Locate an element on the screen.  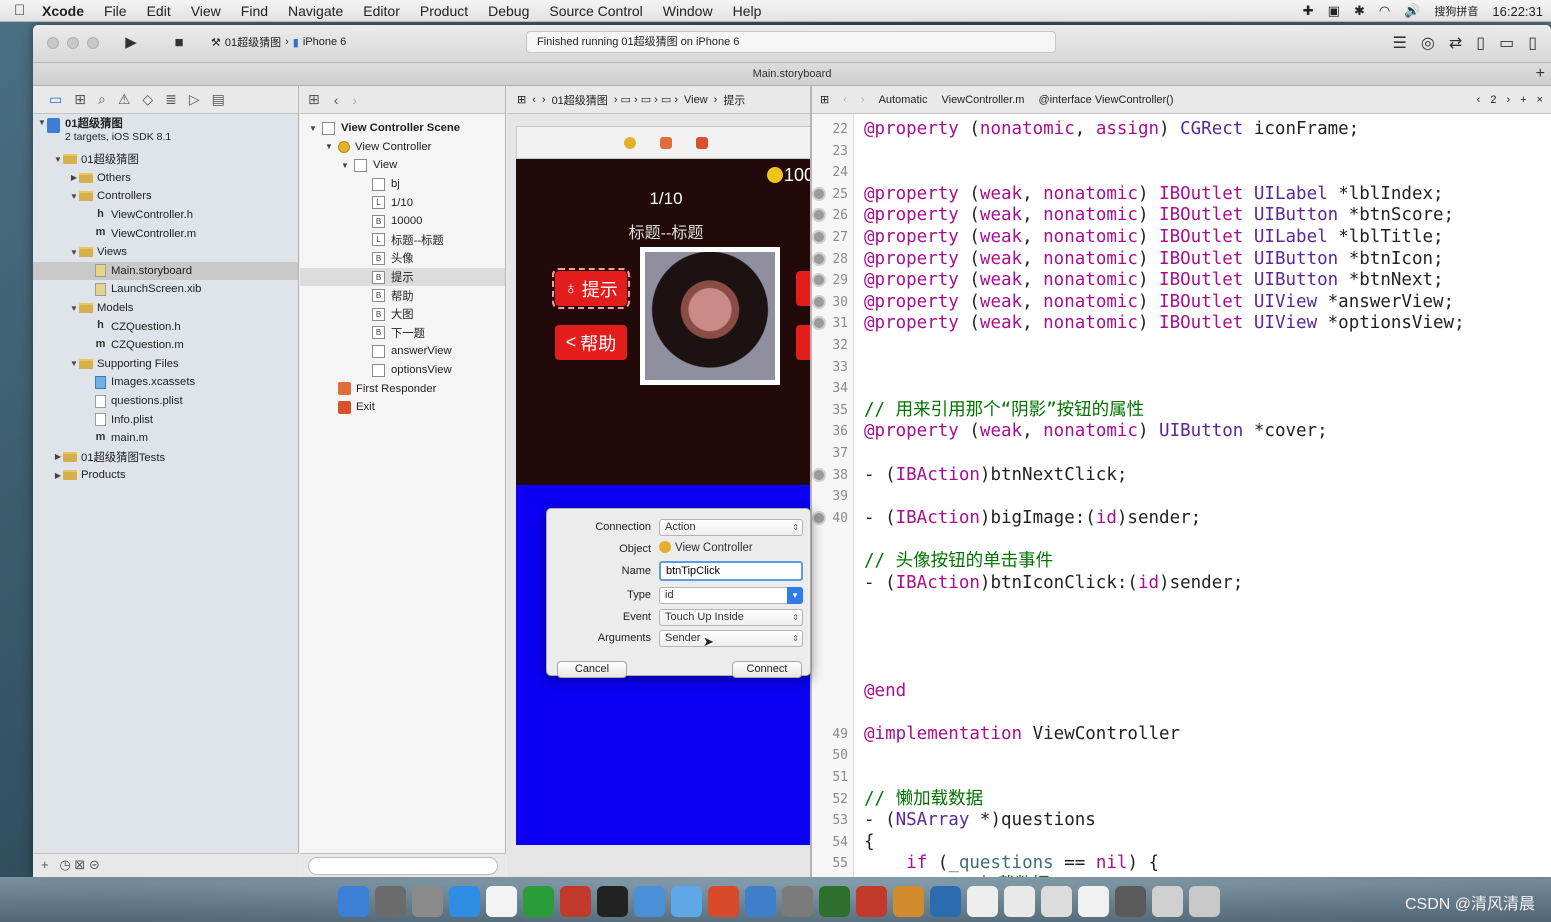
navigator-item: m ViewController.m is located at coordinates (165, 233).